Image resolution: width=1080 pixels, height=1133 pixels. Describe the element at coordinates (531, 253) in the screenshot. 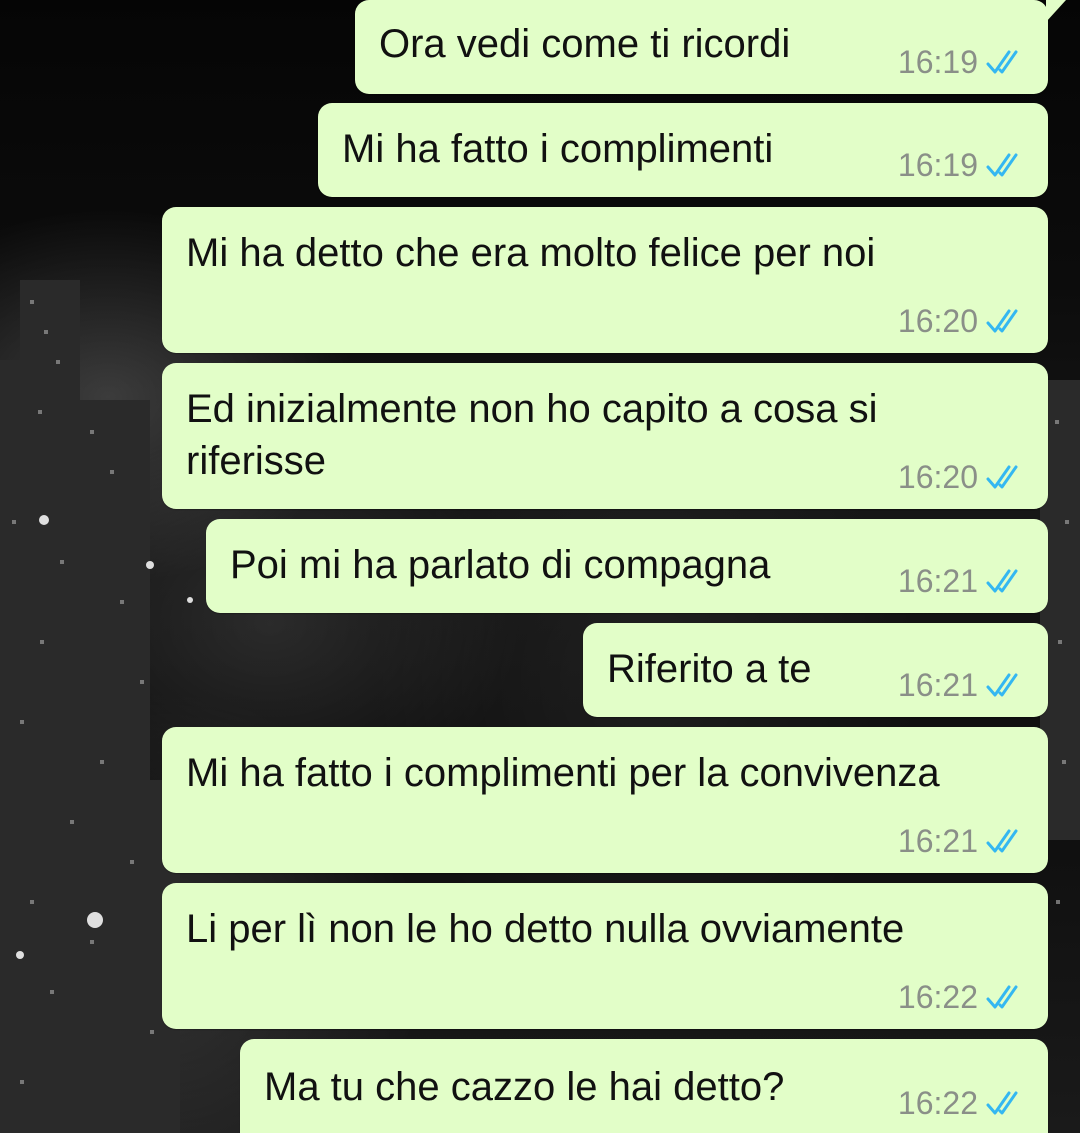

I see `message-text: Mi ha detto che era molto felice per noi` at that location.